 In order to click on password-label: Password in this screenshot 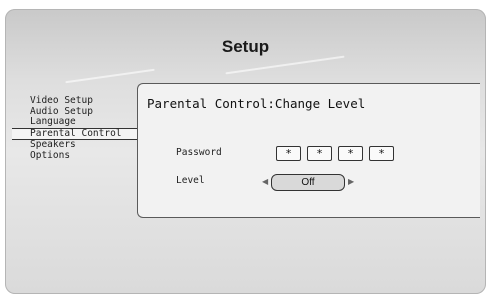, I will do `click(199, 152)`.